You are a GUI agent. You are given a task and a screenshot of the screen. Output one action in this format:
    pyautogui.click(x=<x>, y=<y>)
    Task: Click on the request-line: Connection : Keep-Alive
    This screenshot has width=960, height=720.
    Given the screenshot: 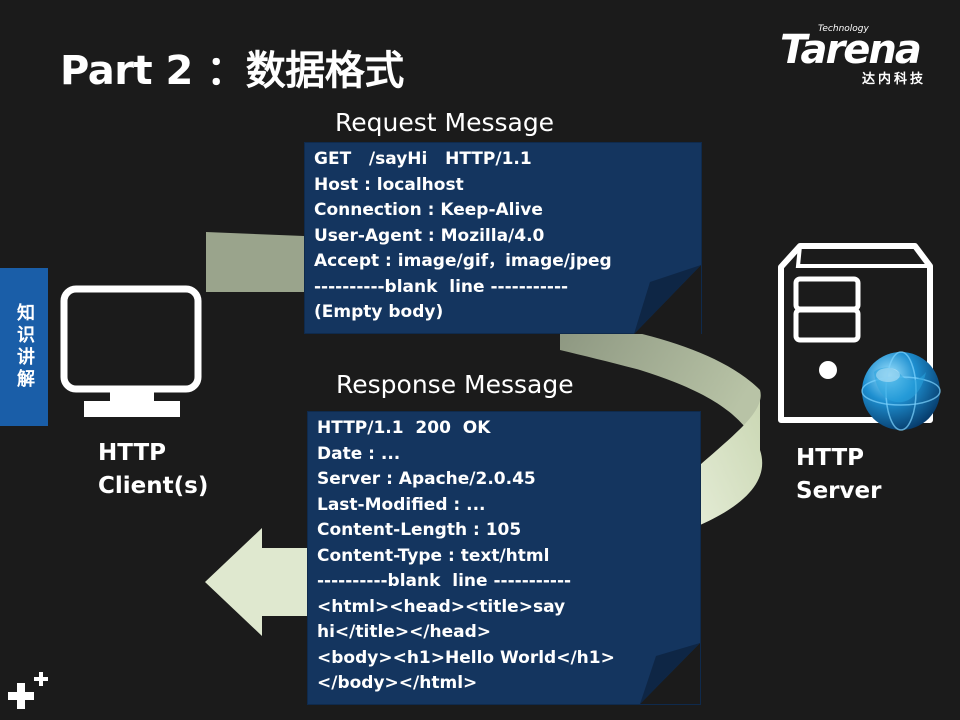 What is the action you would take?
    pyautogui.click(x=428, y=210)
    